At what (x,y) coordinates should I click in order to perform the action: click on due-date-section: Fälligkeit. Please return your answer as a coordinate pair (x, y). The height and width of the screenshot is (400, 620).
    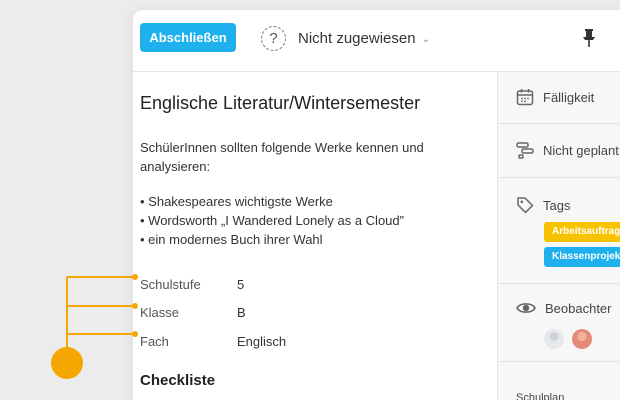
    Looking at the image, I should click on (559, 98).